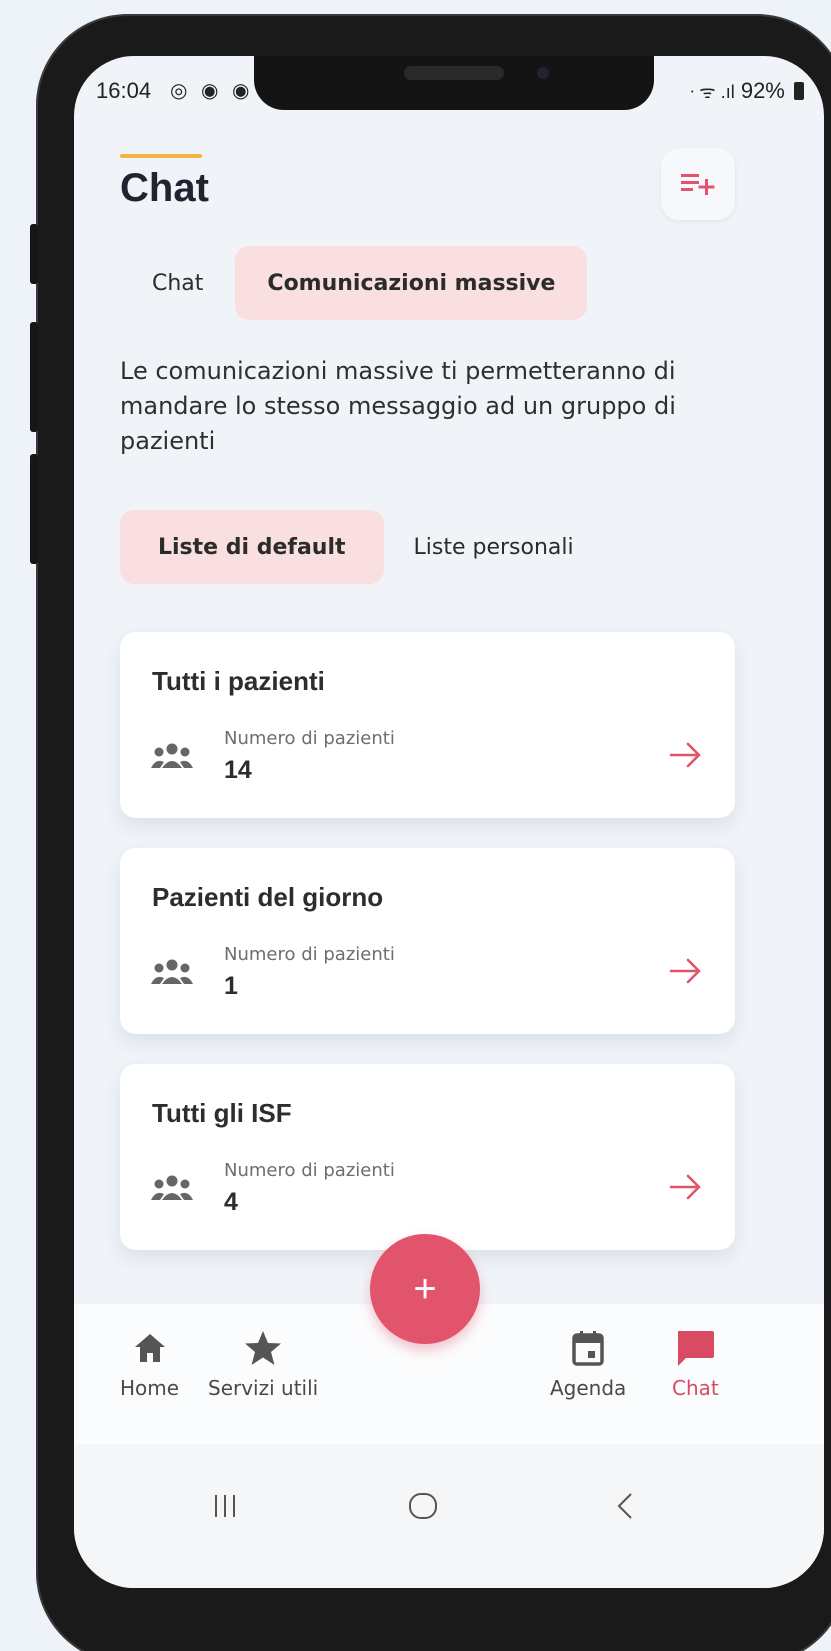 The width and height of the screenshot is (831, 1651). What do you see at coordinates (177, 283) in the screenshot?
I see `tab-chat: Chat` at bounding box center [177, 283].